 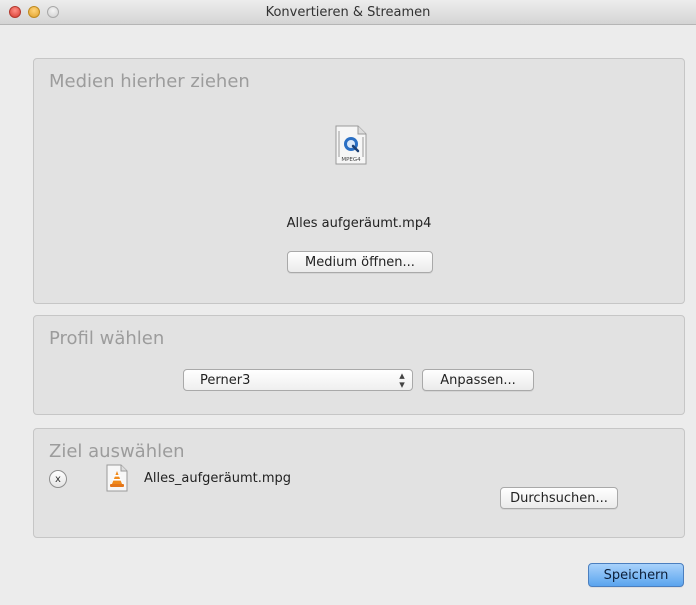 I want to click on mpeg4-file-icon: MPEG4, so click(x=351, y=145).